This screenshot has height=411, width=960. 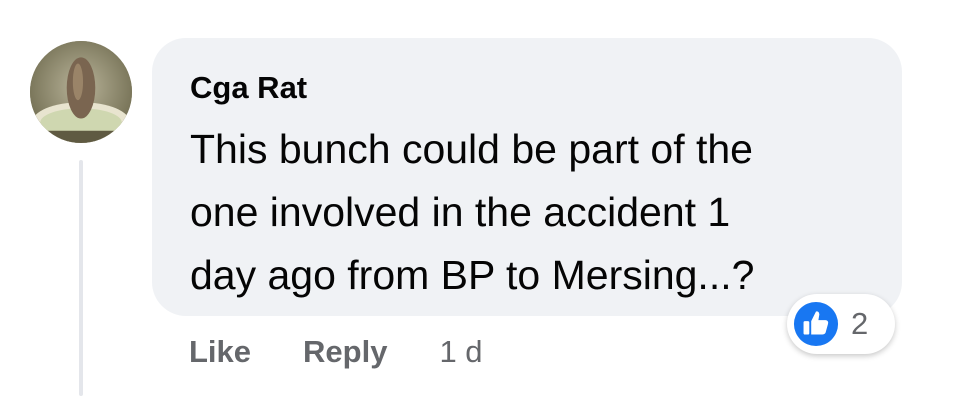 I want to click on avatar-image, so click(x=81, y=92).